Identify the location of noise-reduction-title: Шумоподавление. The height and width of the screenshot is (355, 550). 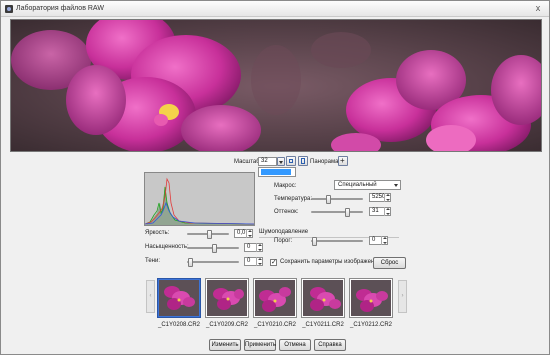
(284, 232).